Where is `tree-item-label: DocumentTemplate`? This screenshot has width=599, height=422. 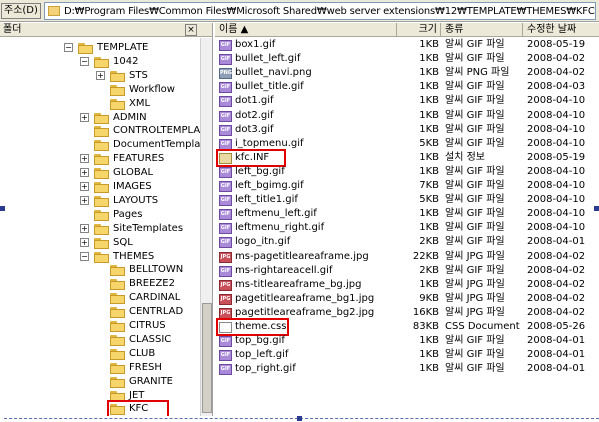 tree-item-label: DocumentTemplate is located at coordinates (162, 145).